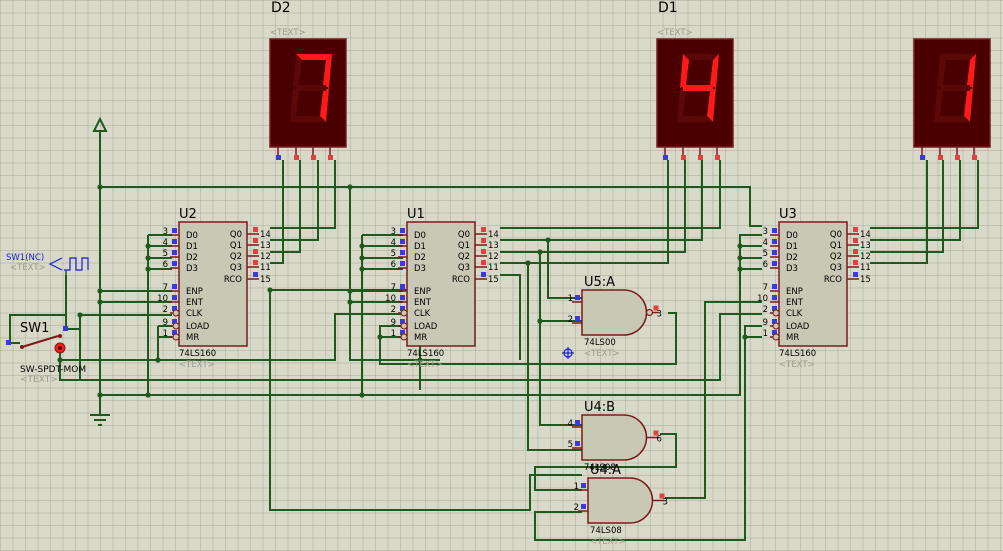  I want to click on pin-number: 2, so click(576, 508).